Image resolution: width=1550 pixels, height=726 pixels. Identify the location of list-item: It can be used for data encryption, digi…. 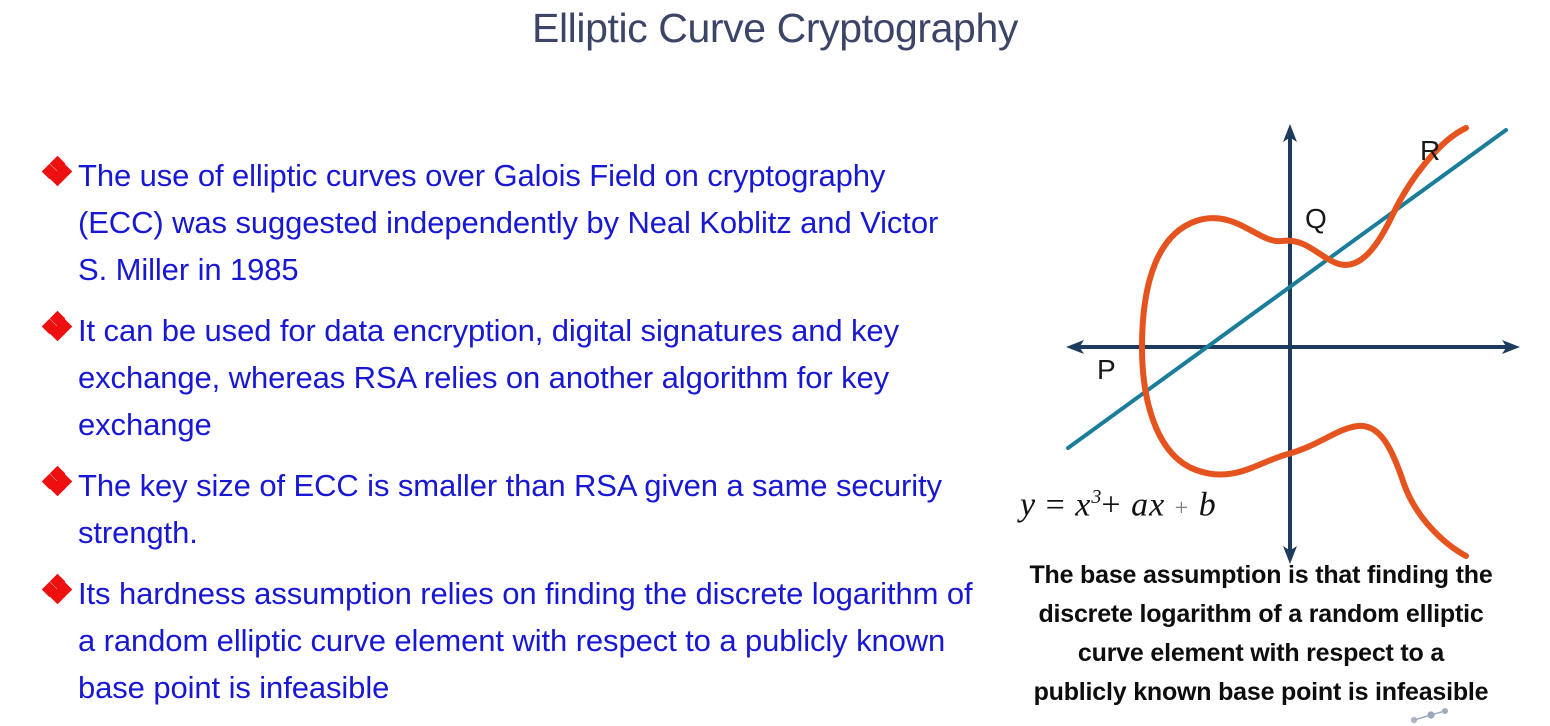
(507, 377).